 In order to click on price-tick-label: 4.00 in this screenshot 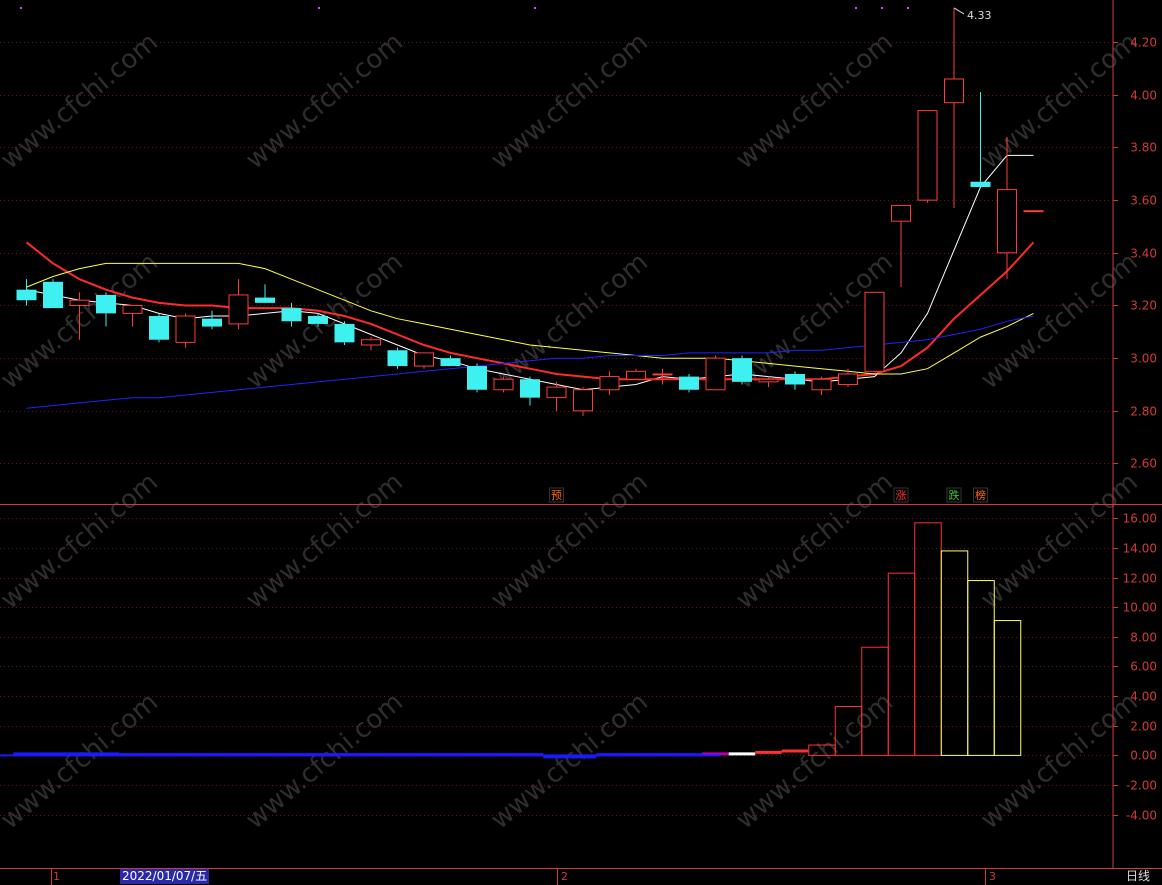, I will do `click(1143, 96)`.